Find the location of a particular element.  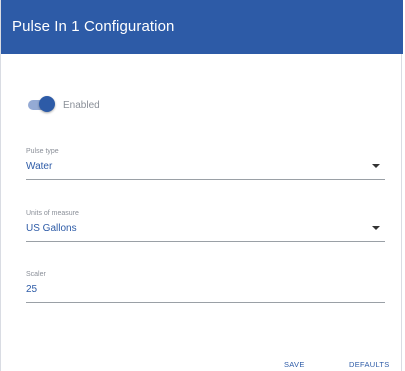

save-button: SAVE is located at coordinates (294, 364).